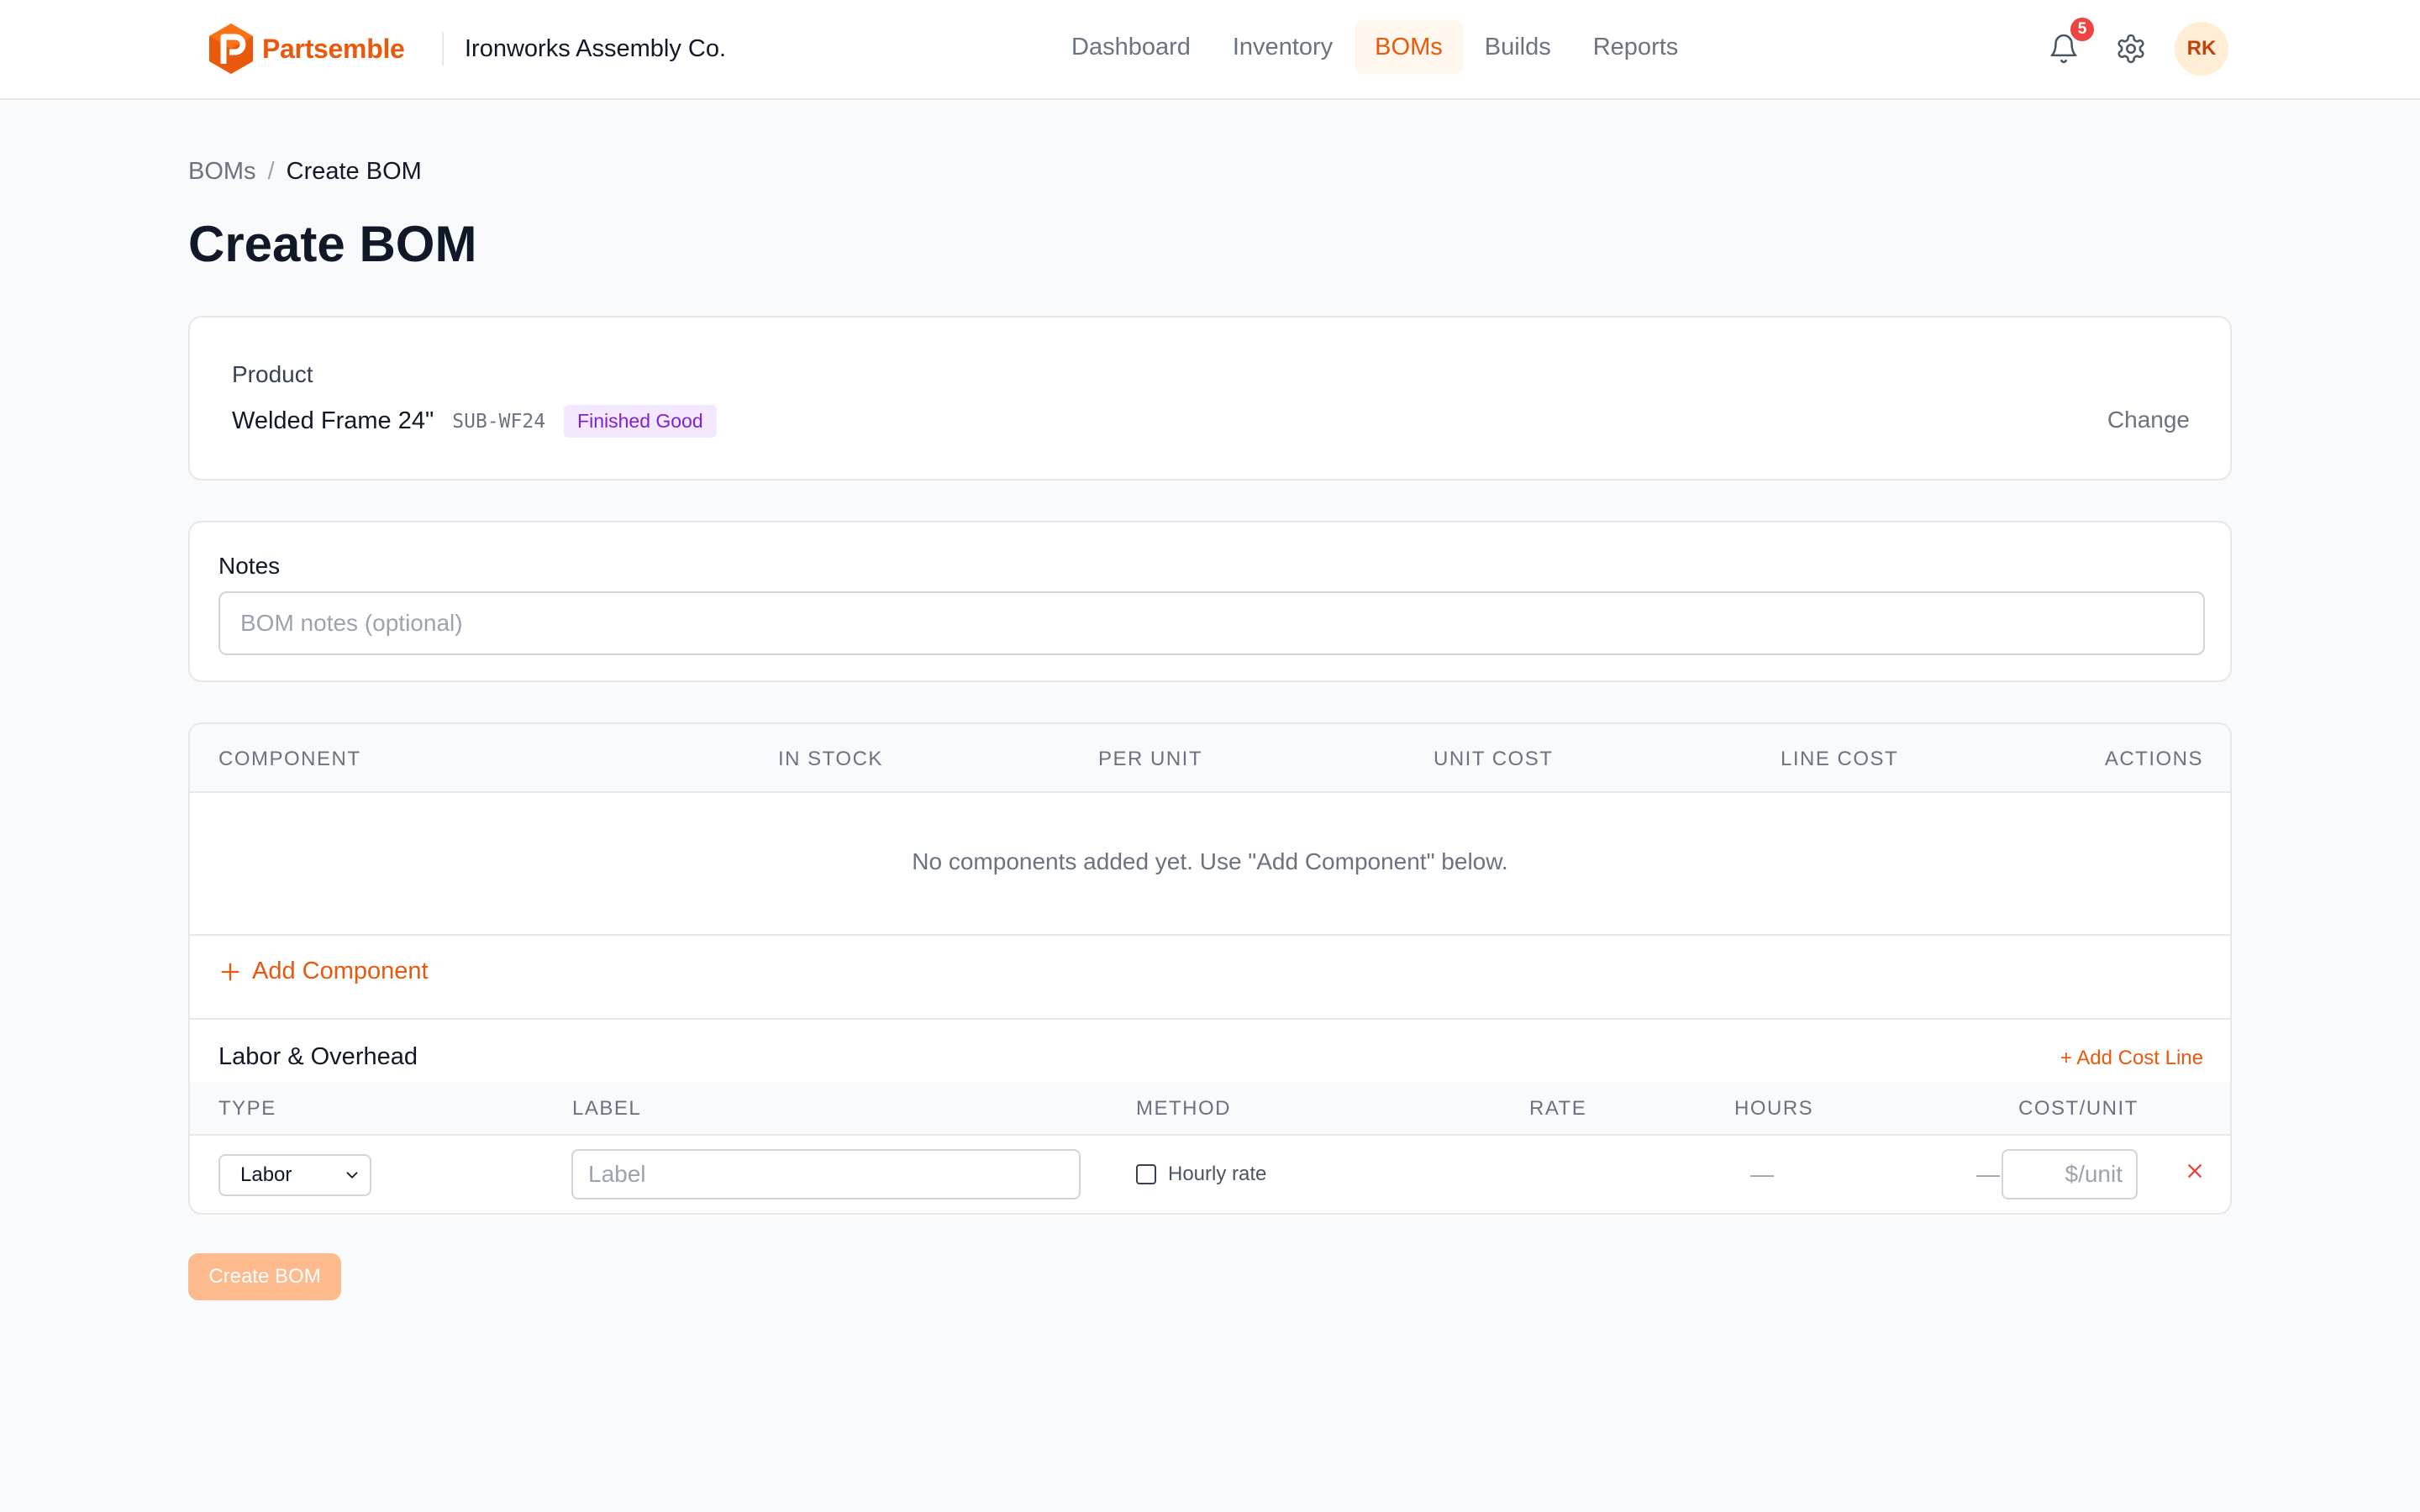 The height and width of the screenshot is (1512, 2420). What do you see at coordinates (222, 171) in the screenshot?
I see `breadcrumb-boms: BOMs` at bounding box center [222, 171].